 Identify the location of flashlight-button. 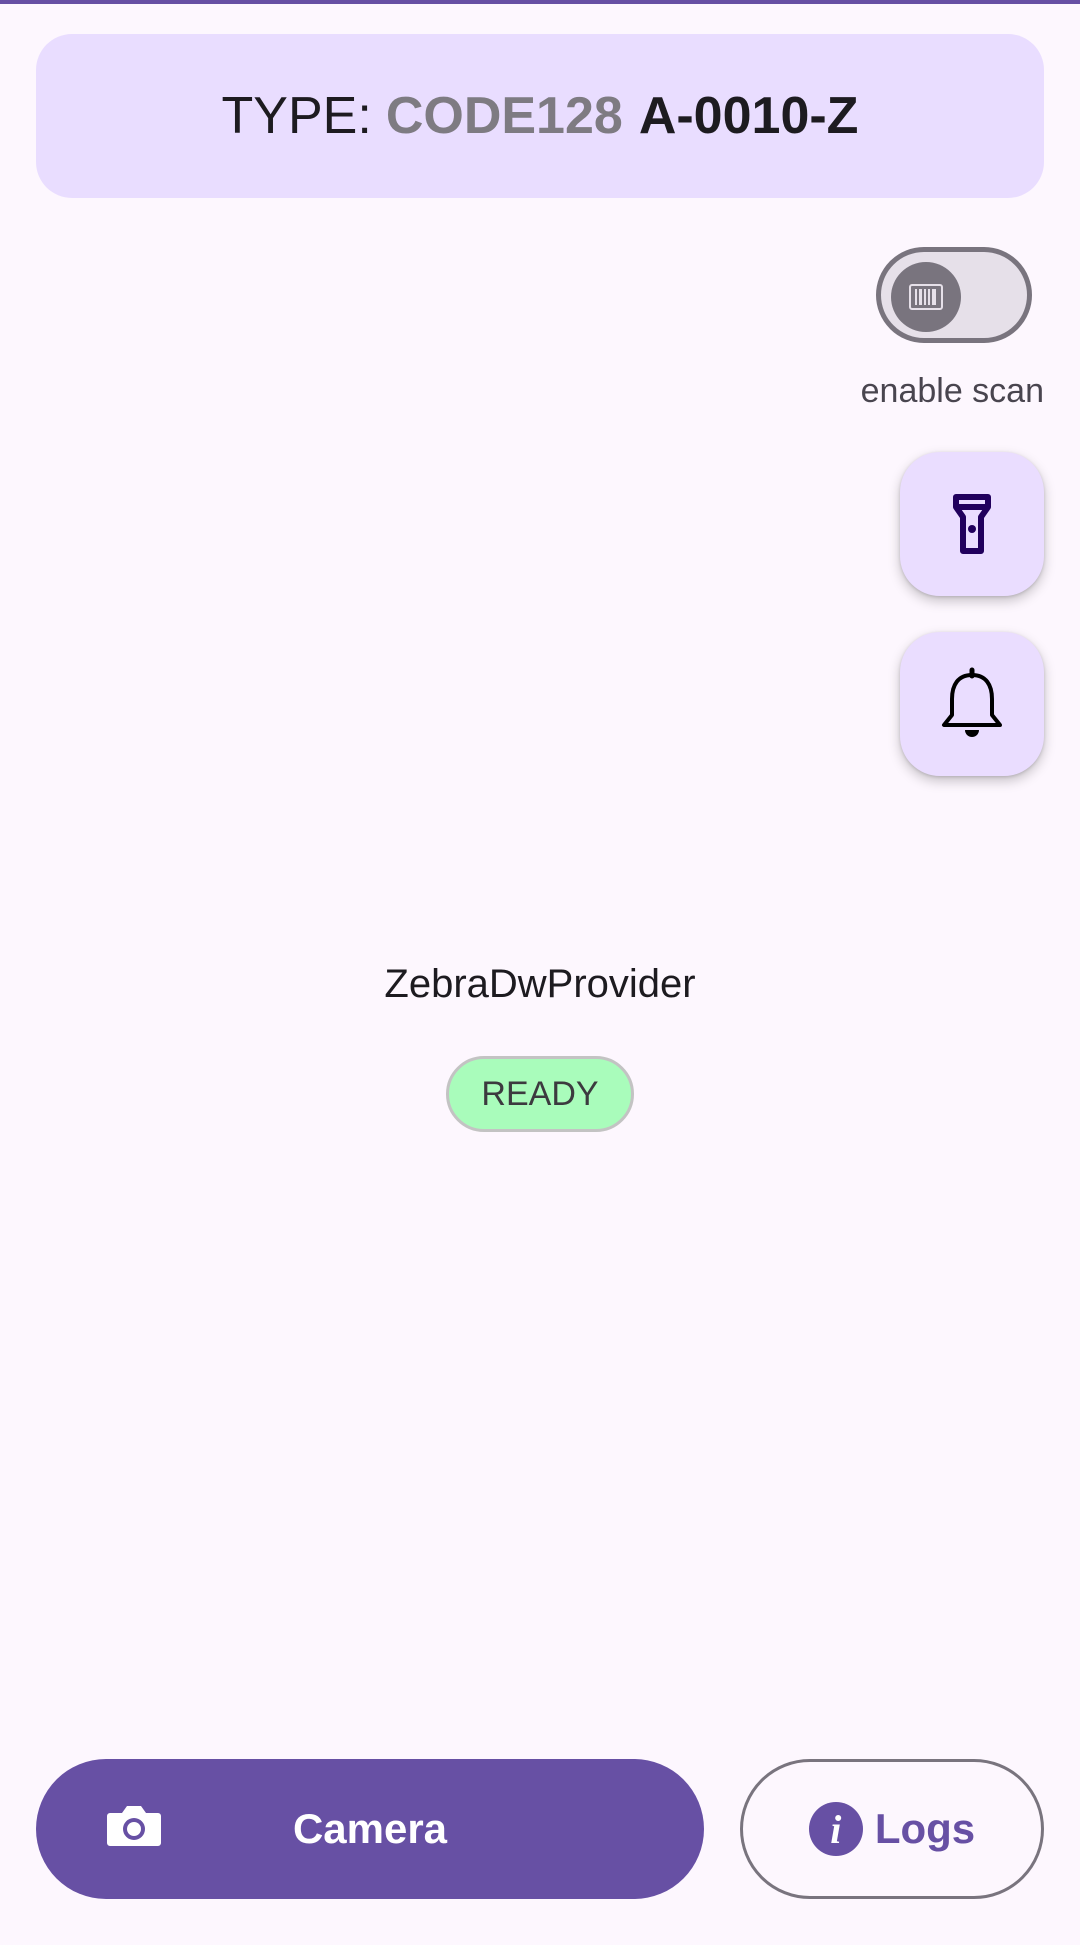
(972, 524).